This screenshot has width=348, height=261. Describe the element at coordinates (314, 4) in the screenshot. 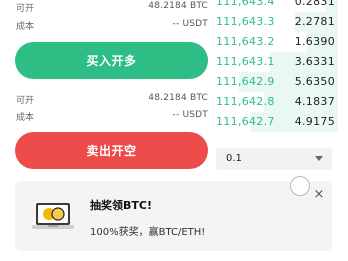

I see `bid-amount: 0.2831` at that location.